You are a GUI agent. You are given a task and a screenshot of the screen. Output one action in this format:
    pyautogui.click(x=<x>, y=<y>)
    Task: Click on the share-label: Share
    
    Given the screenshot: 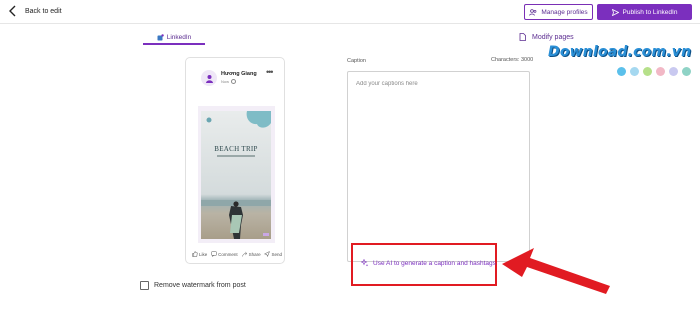 What is the action you would take?
    pyautogui.click(x=254, y=254)
    